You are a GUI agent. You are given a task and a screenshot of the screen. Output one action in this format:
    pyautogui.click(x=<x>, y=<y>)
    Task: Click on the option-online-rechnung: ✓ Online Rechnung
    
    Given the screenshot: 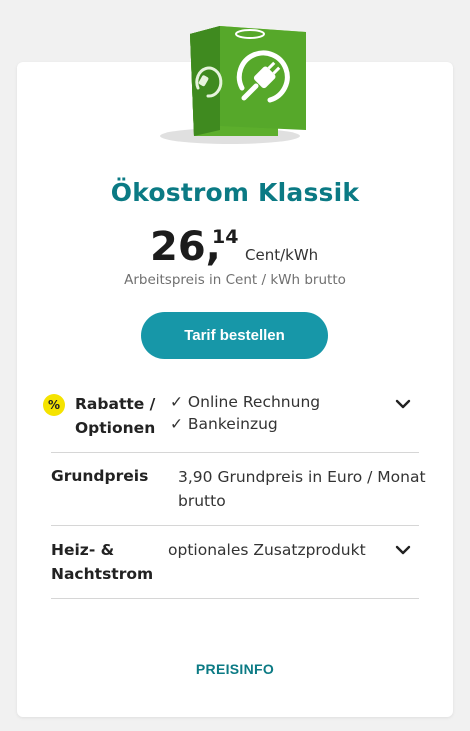 What is the action you would take?
    pyautogui.click(x=245, y=402)
    